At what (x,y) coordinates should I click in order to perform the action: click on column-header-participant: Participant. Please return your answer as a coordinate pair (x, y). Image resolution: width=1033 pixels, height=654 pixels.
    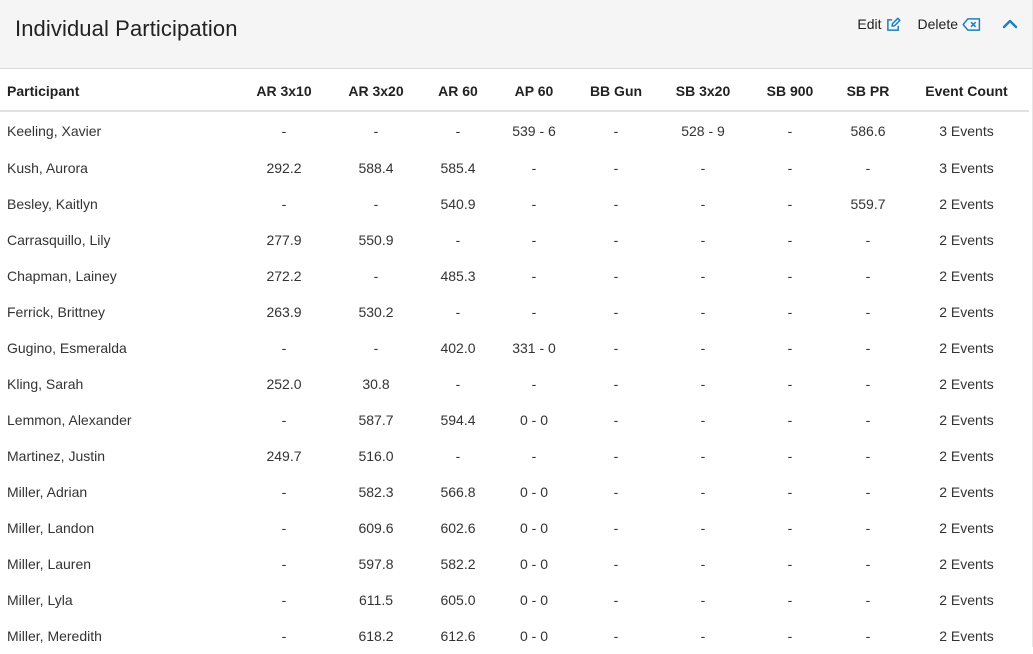
    Looking at the image, I should click on (119, 90).